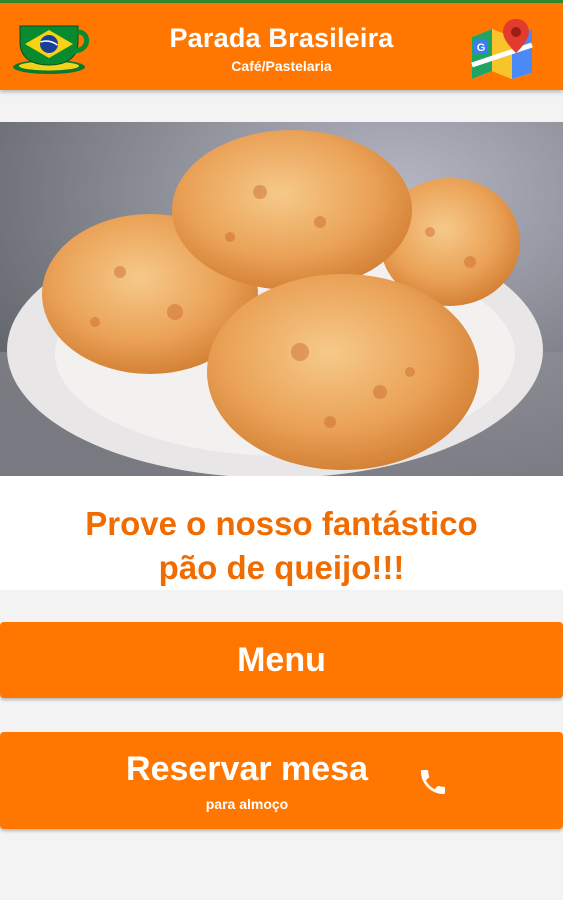 The image size is (563, 900). I want to click on svg-text: G, so click(481, 48).